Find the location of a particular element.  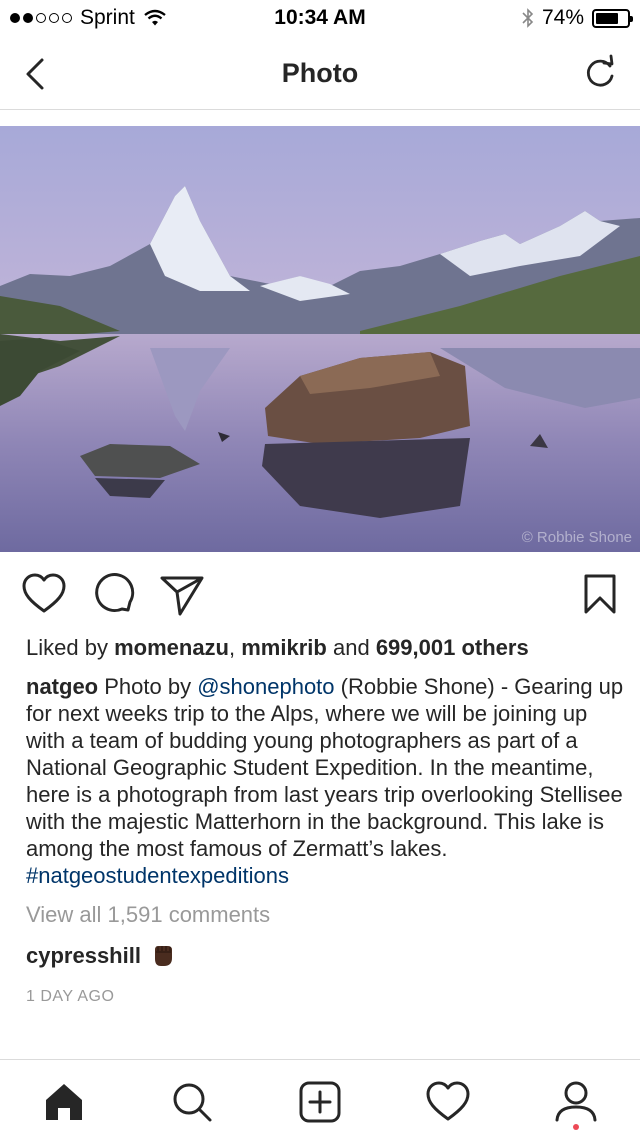

post-actions is located at coordinates (320, 597).